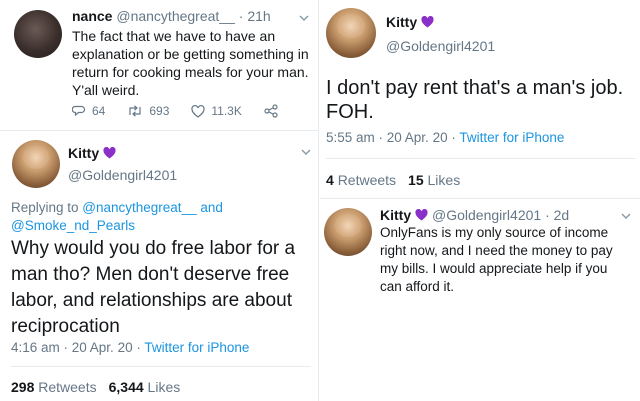 The width and height of the screenshot is (640, 401). Describe the element at coordinates (99, 111) in the screenshot. I see `reply-count: 64` at that location.